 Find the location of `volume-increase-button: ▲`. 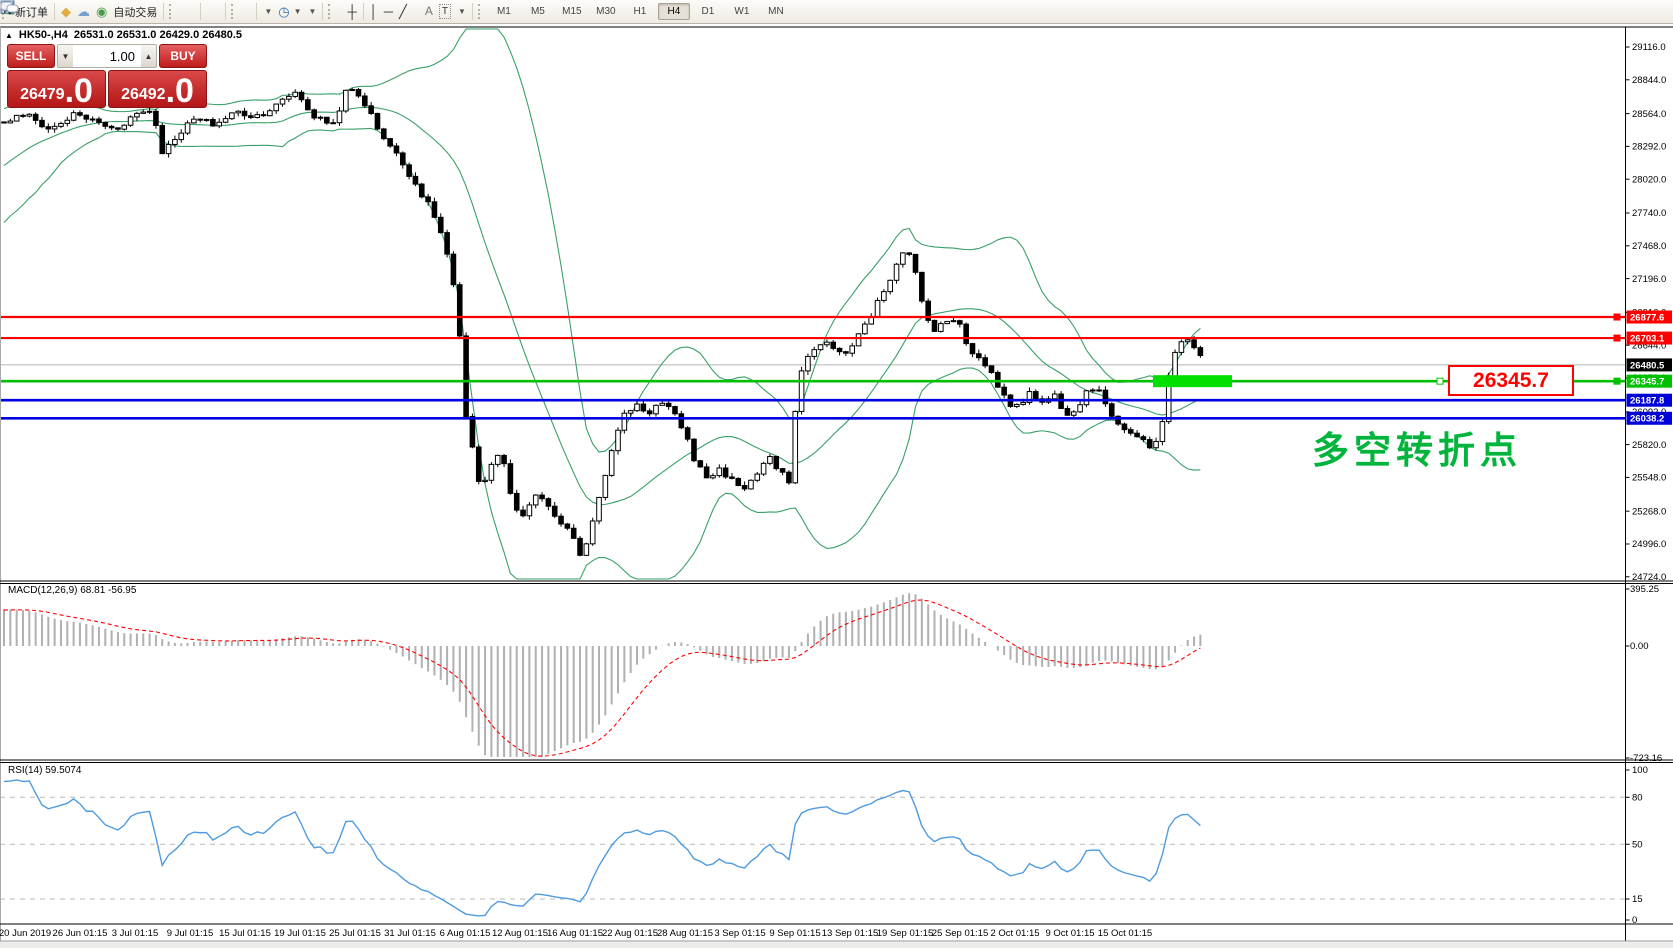

volume-increase-button: ▲ is located at coordinates (148, 56).